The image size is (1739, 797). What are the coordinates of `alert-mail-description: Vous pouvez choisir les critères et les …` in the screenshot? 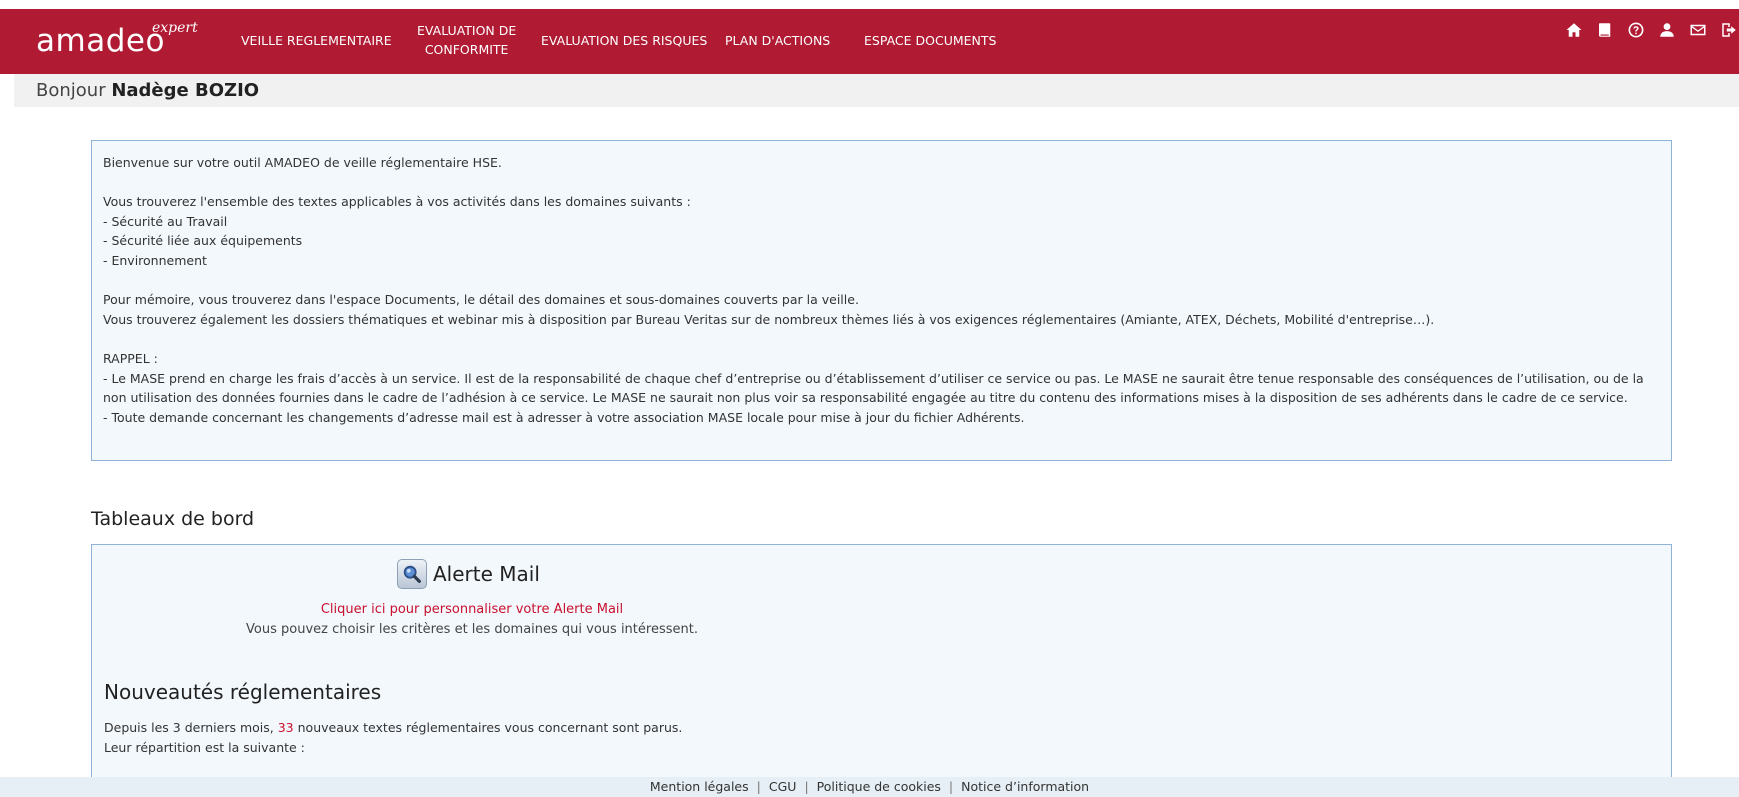 It's located at (472, 629).